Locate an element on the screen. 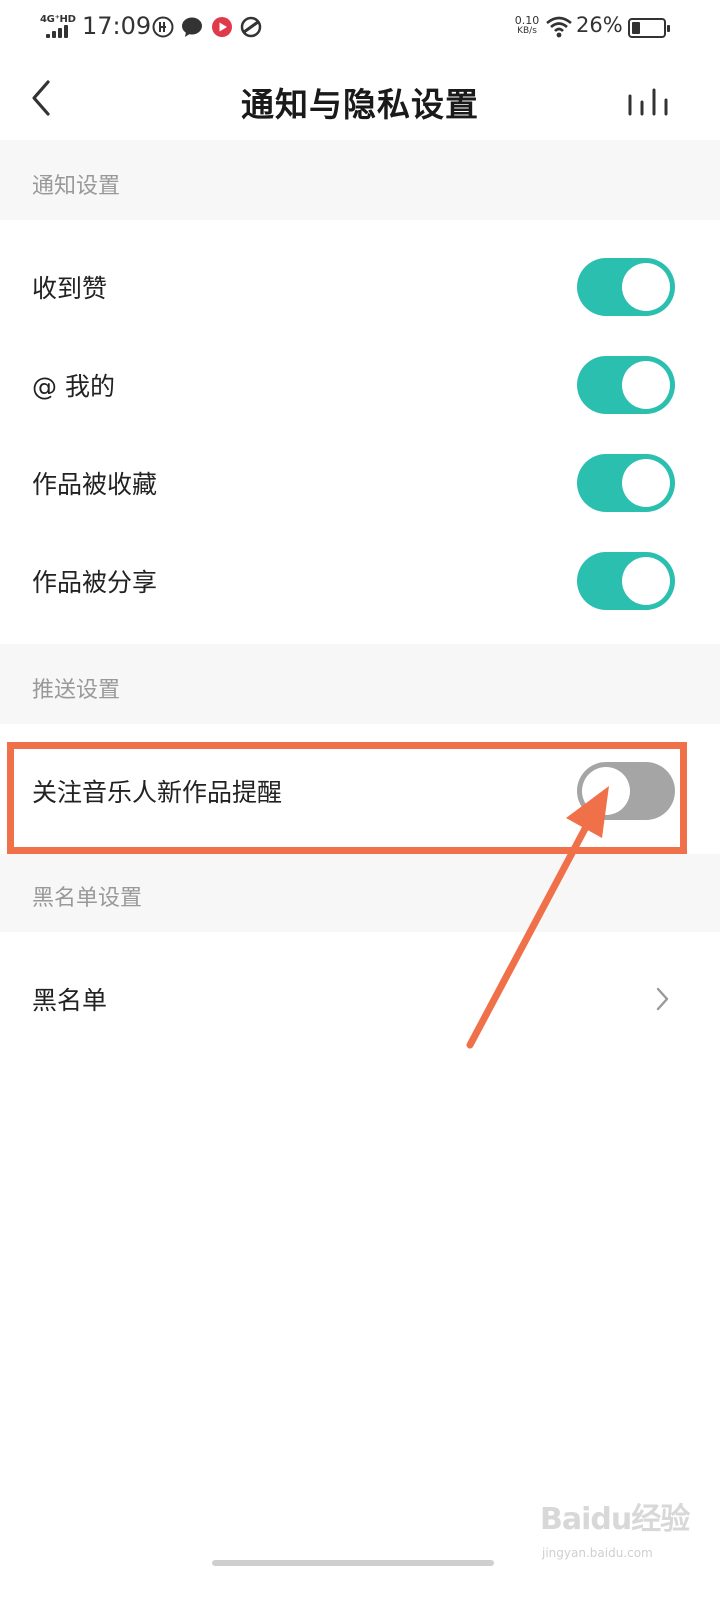 The height and width of the screenshot is (1600, 720). setting-row-blacklist: 黑名单 is located at coordinates (360, 999).